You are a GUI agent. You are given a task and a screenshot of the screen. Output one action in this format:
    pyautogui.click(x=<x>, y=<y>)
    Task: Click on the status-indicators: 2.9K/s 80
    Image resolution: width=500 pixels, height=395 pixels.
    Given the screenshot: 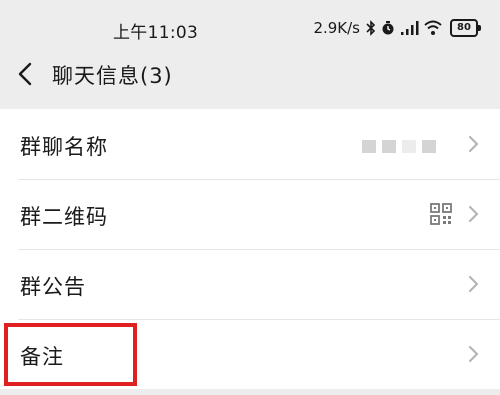 What is the action you would take?
    pyautogui.click(x=397, y=28)
    